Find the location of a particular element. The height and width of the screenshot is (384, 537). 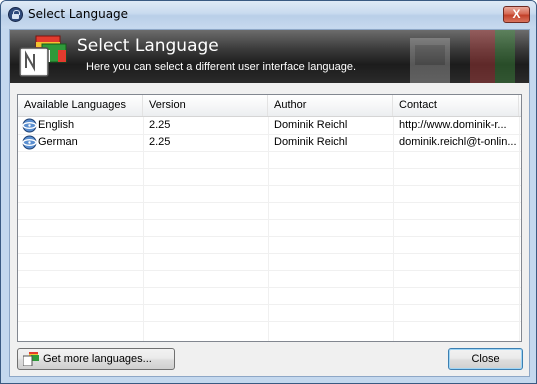

window-title: Select Language is located at coordinates (78, 14).